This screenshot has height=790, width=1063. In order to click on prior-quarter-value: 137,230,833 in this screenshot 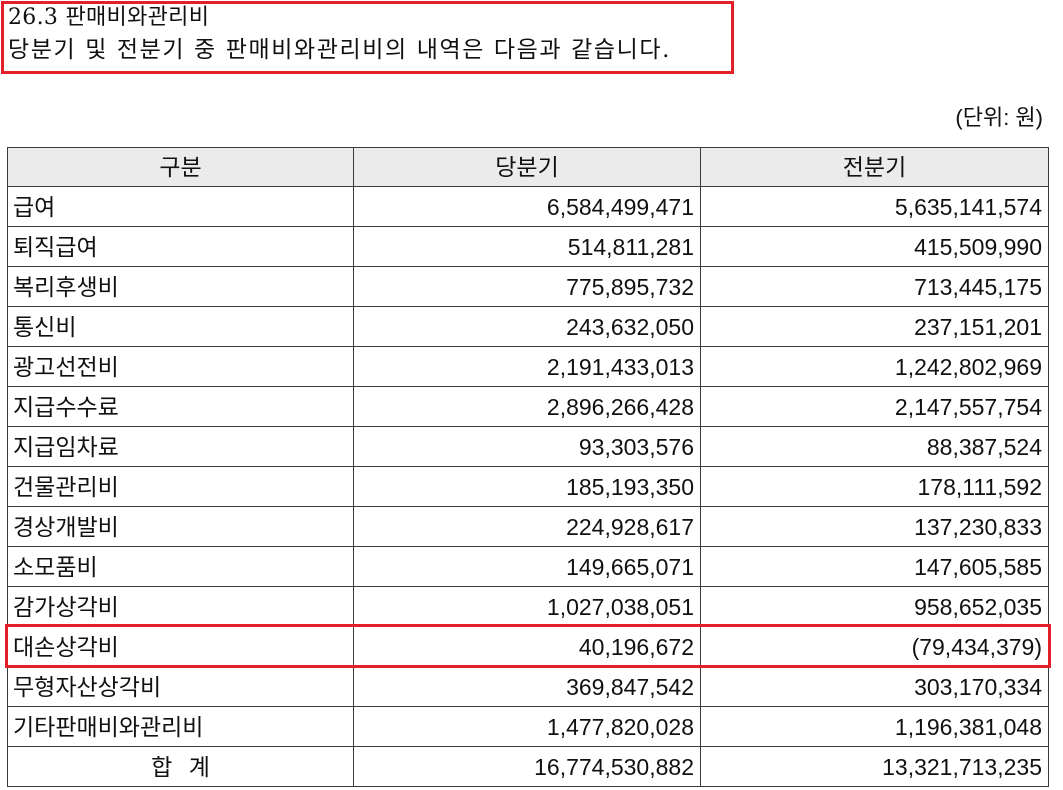, I will do `click(874, 526)`.